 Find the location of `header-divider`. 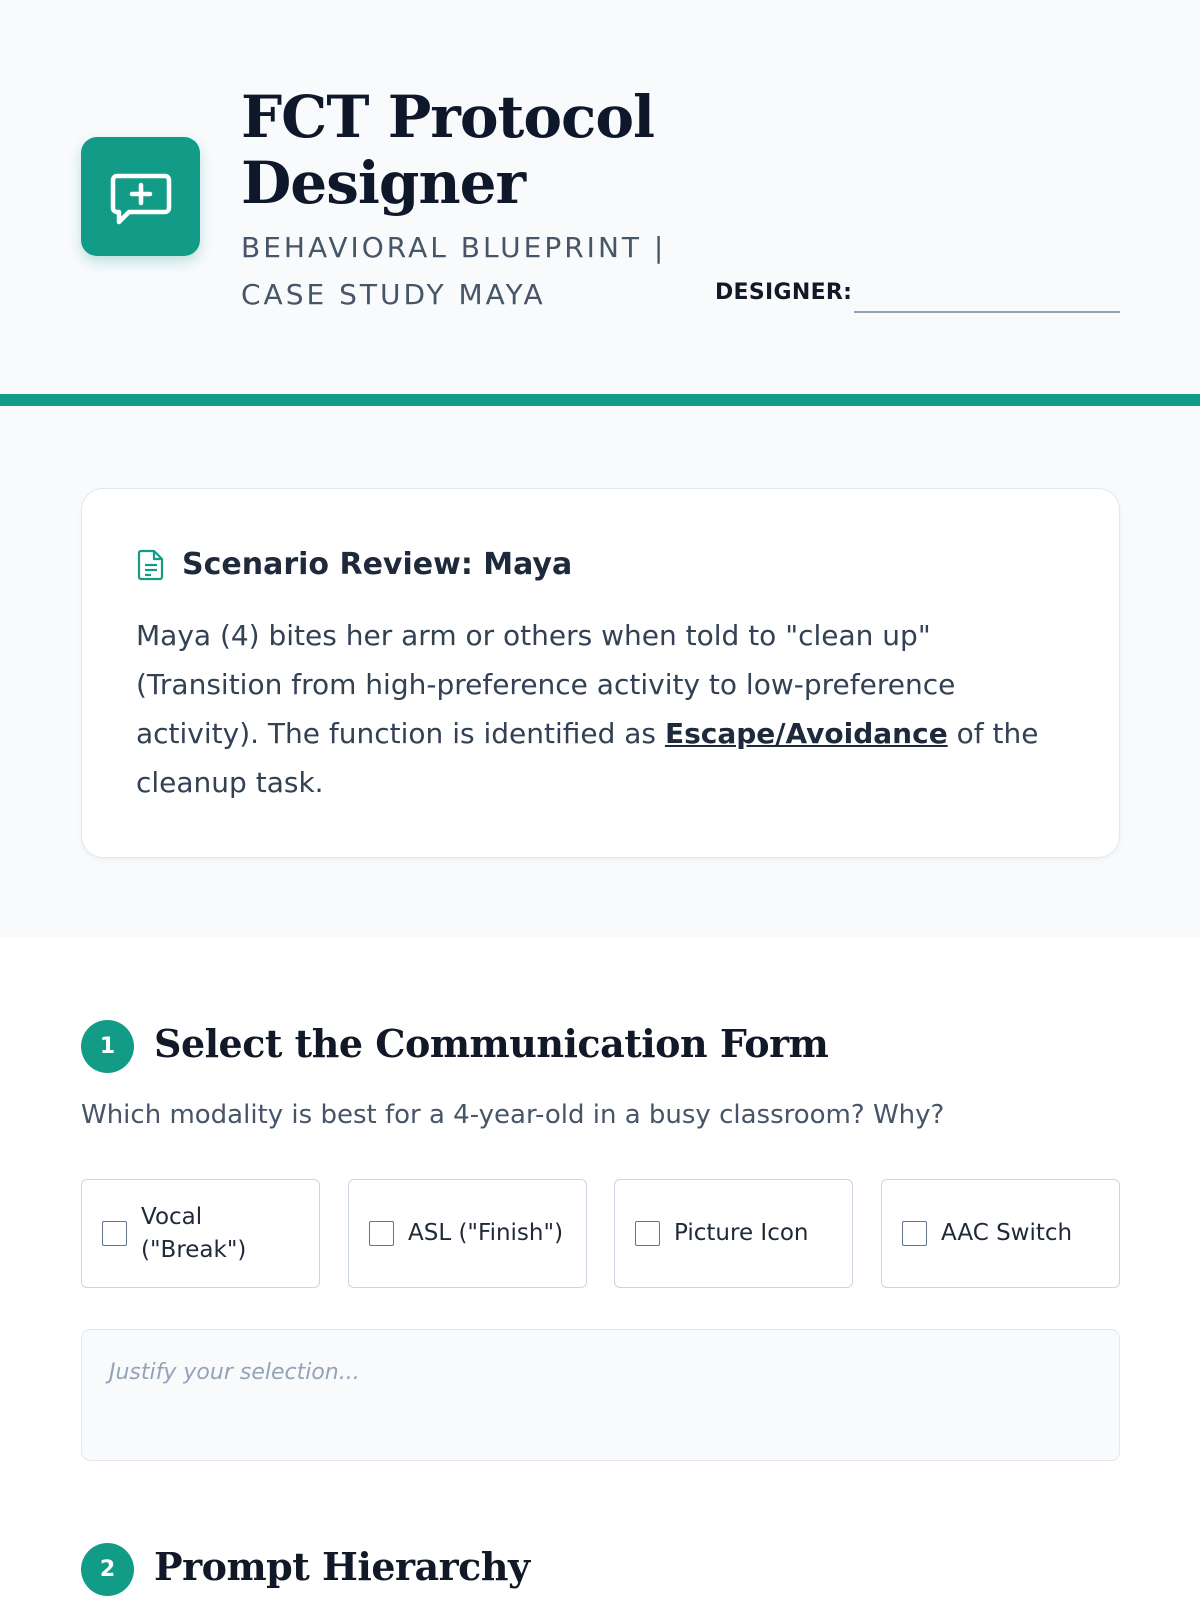

header-divider is located at coordinates (600, 400).